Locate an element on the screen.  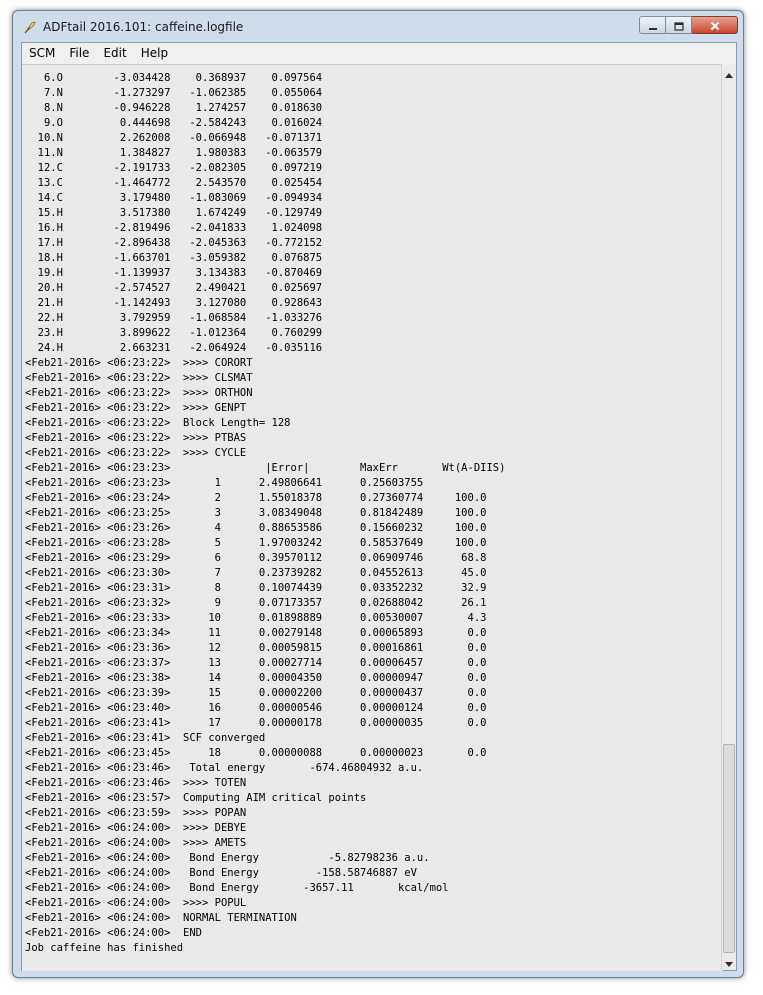
log-line: Job caffeine has finished is located at coordinates (104, 948).